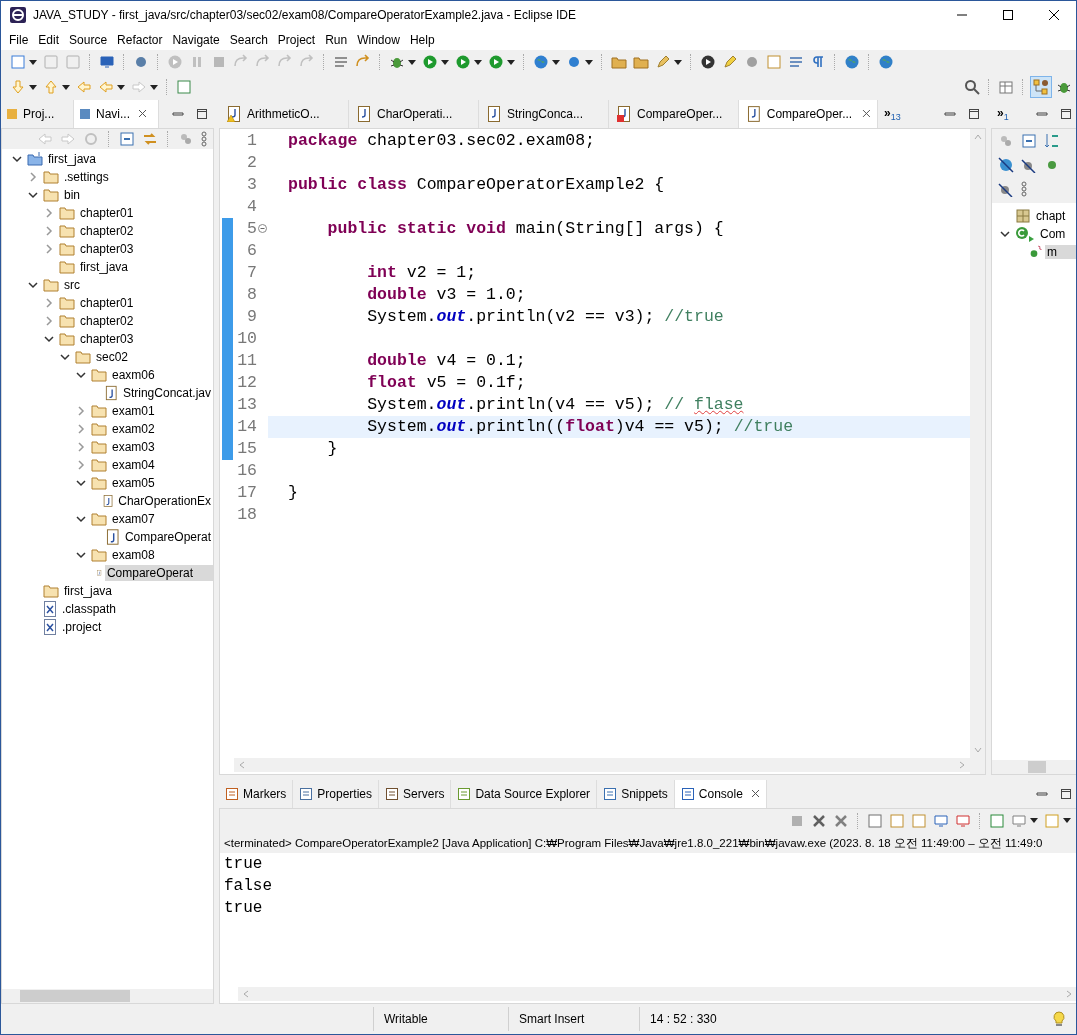  Describe the element at coordinates (89, 608) in the screenshot. I see `tree-item: .classpath` at that location.